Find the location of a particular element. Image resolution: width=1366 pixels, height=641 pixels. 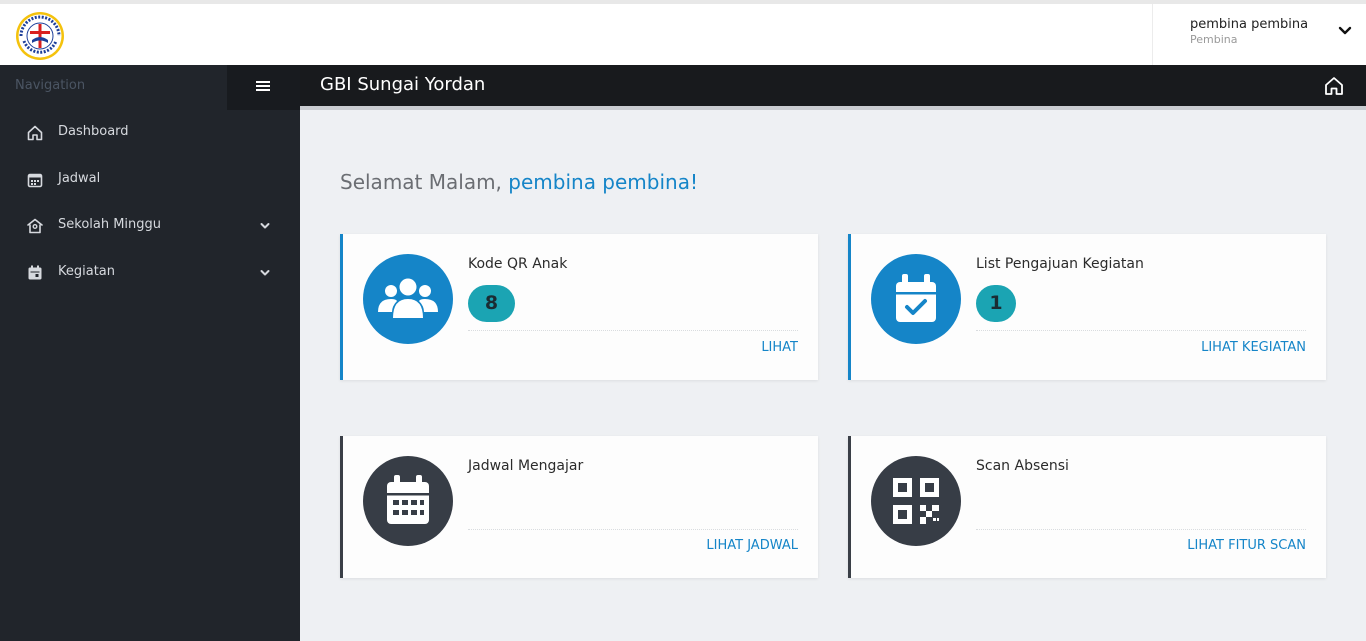

greeting: Selamat Malam, pembina pembina! is located at coordinates (519, 182).